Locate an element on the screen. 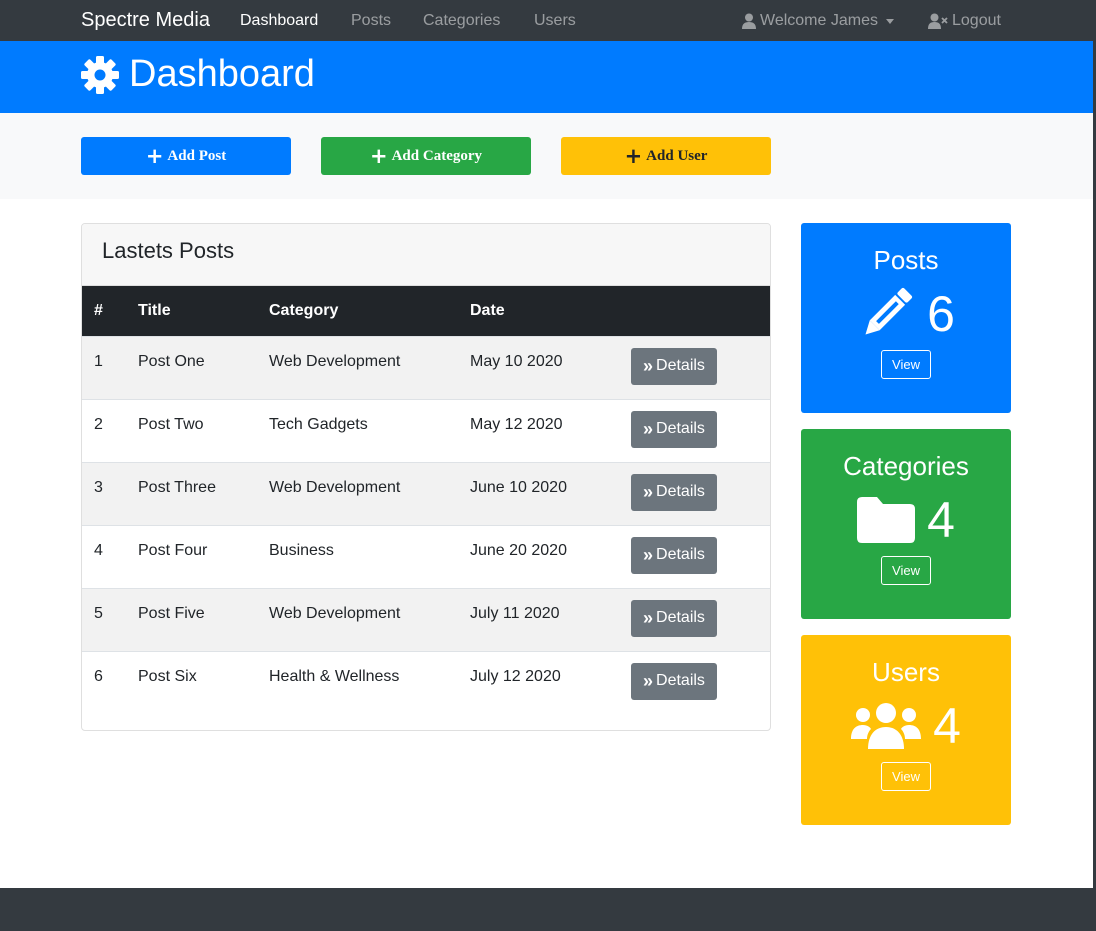 The height and width of the screenshot is (931, 1096). col-date: Date is located at coordinates (487, 310).